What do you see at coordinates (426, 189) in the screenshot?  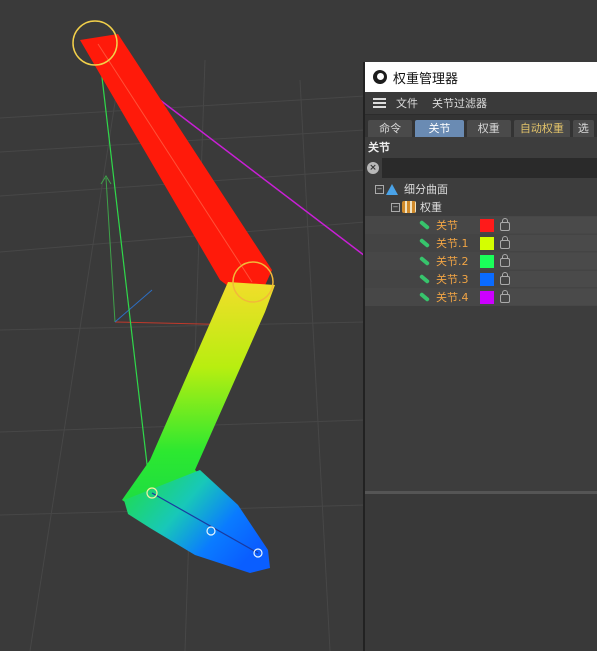 I see `tree-label-subdivision: 细分曲面` at bounding box center [426, 189].